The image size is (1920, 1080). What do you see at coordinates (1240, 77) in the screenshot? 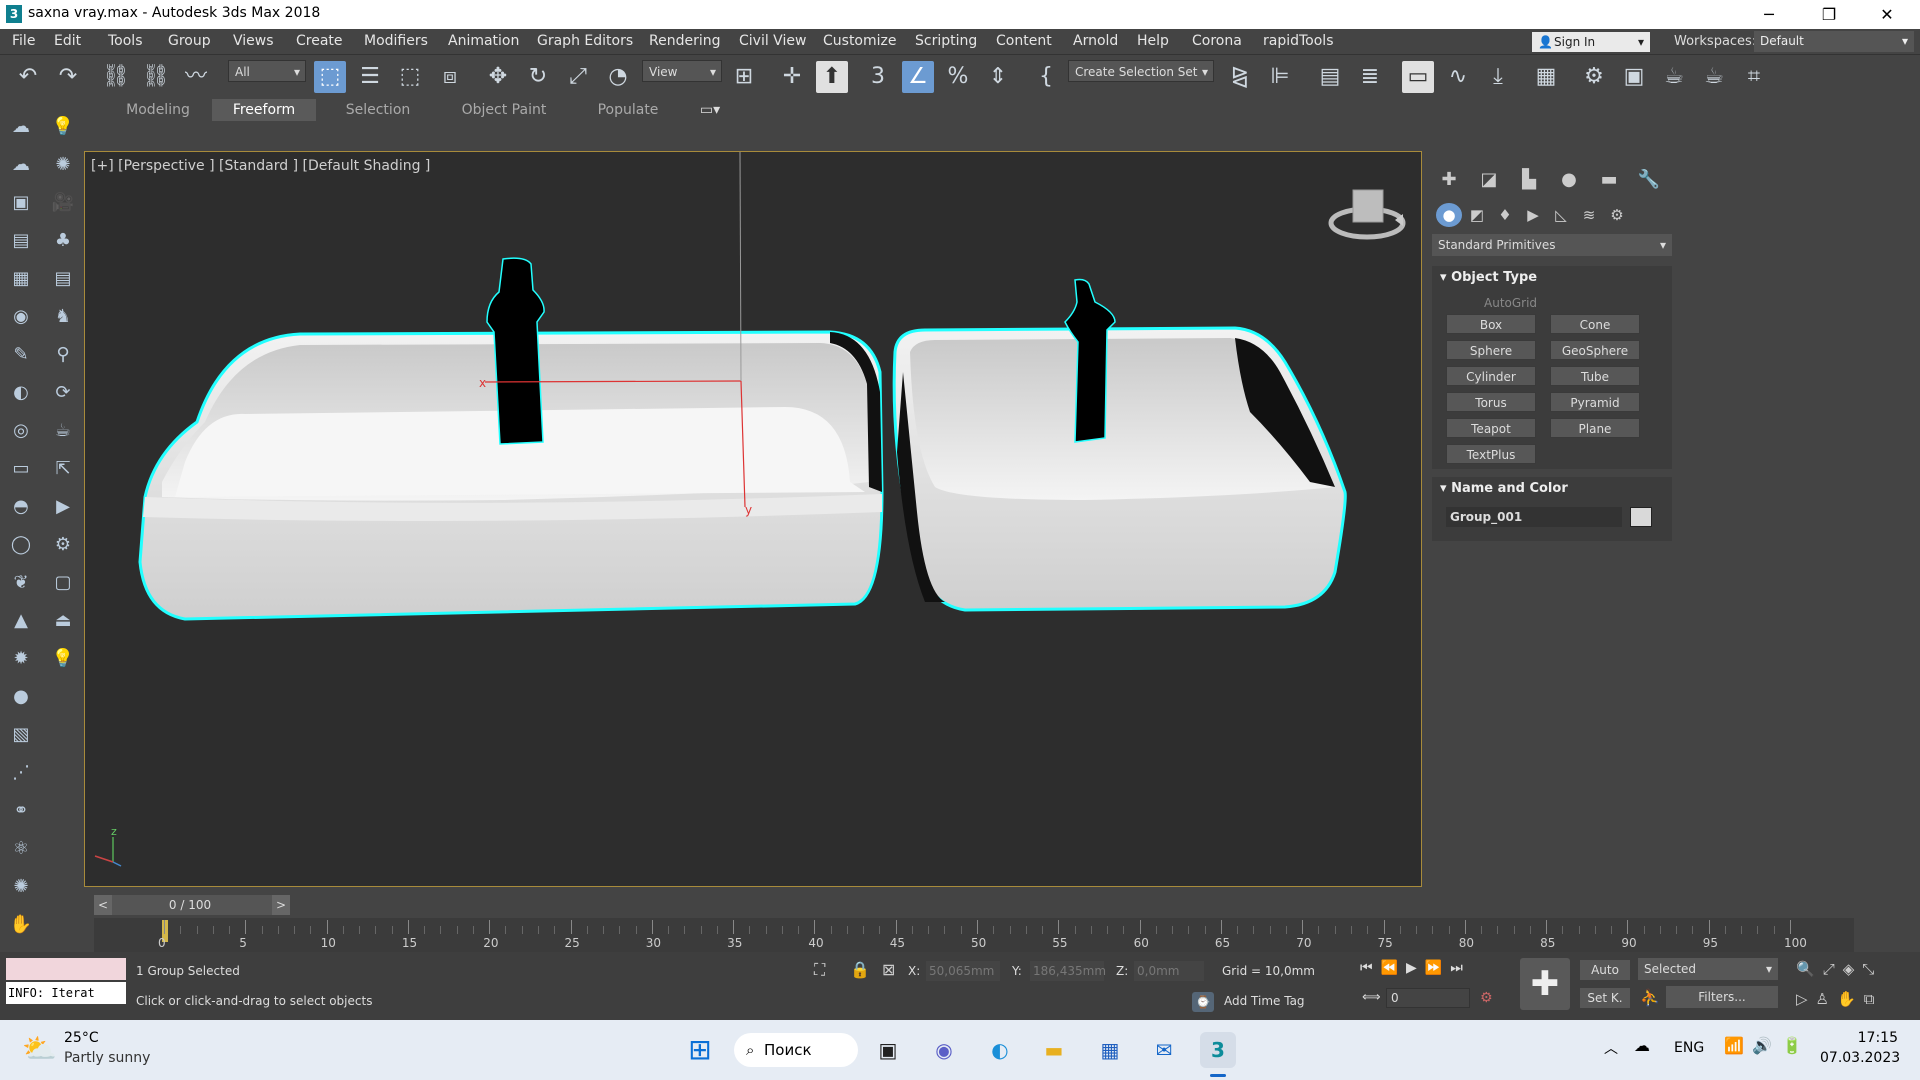
I see `mirror-icon: ⧎` at bounding box center [1240, 77].